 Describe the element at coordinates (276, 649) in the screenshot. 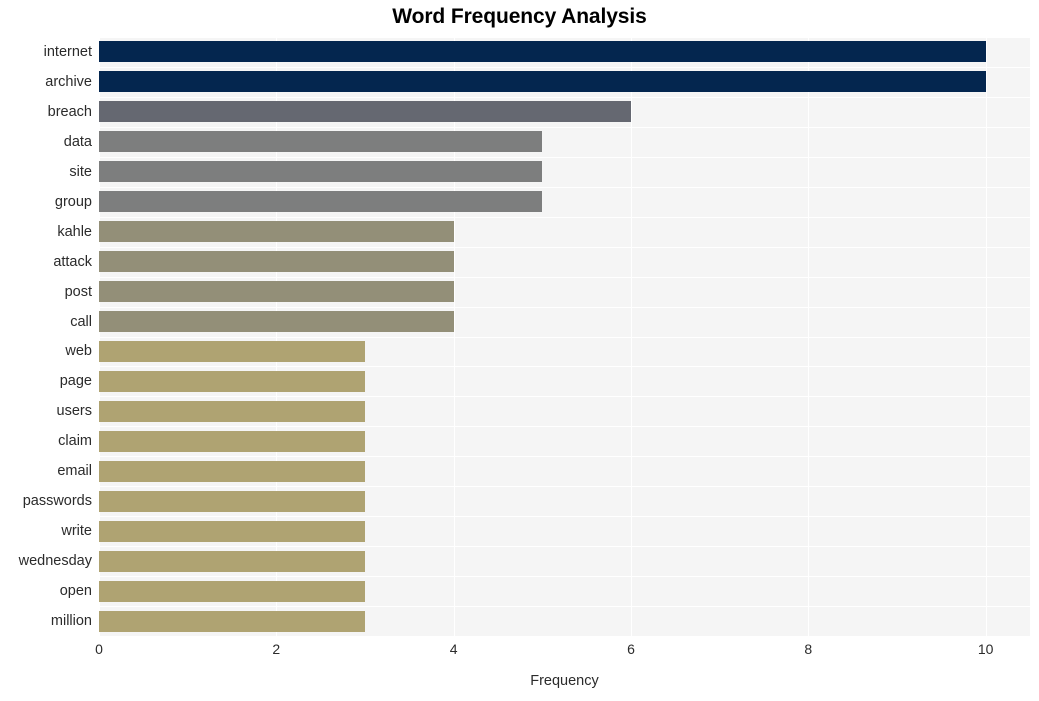

I see `x-axis-tick-label: 2` at that location.